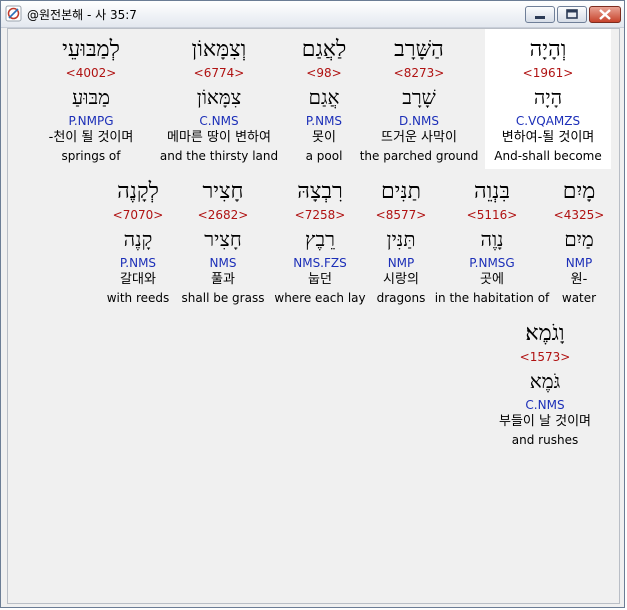  Describe the element at coordinates (548, 49) in the screenshot. I see `hebrew-word: וְהָיָה` at that location.